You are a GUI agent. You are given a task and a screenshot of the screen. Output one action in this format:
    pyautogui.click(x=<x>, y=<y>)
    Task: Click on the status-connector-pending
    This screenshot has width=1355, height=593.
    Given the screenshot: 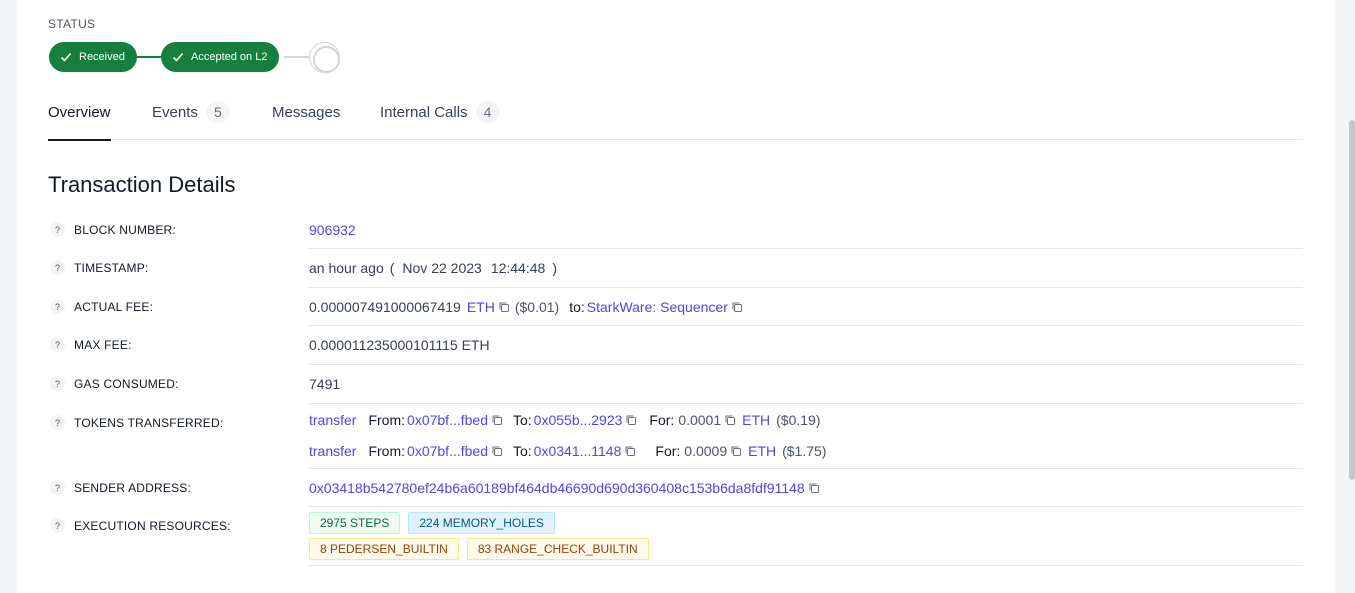 What is the action you would take?
    pyautogui.click(x=296, y=57)
    